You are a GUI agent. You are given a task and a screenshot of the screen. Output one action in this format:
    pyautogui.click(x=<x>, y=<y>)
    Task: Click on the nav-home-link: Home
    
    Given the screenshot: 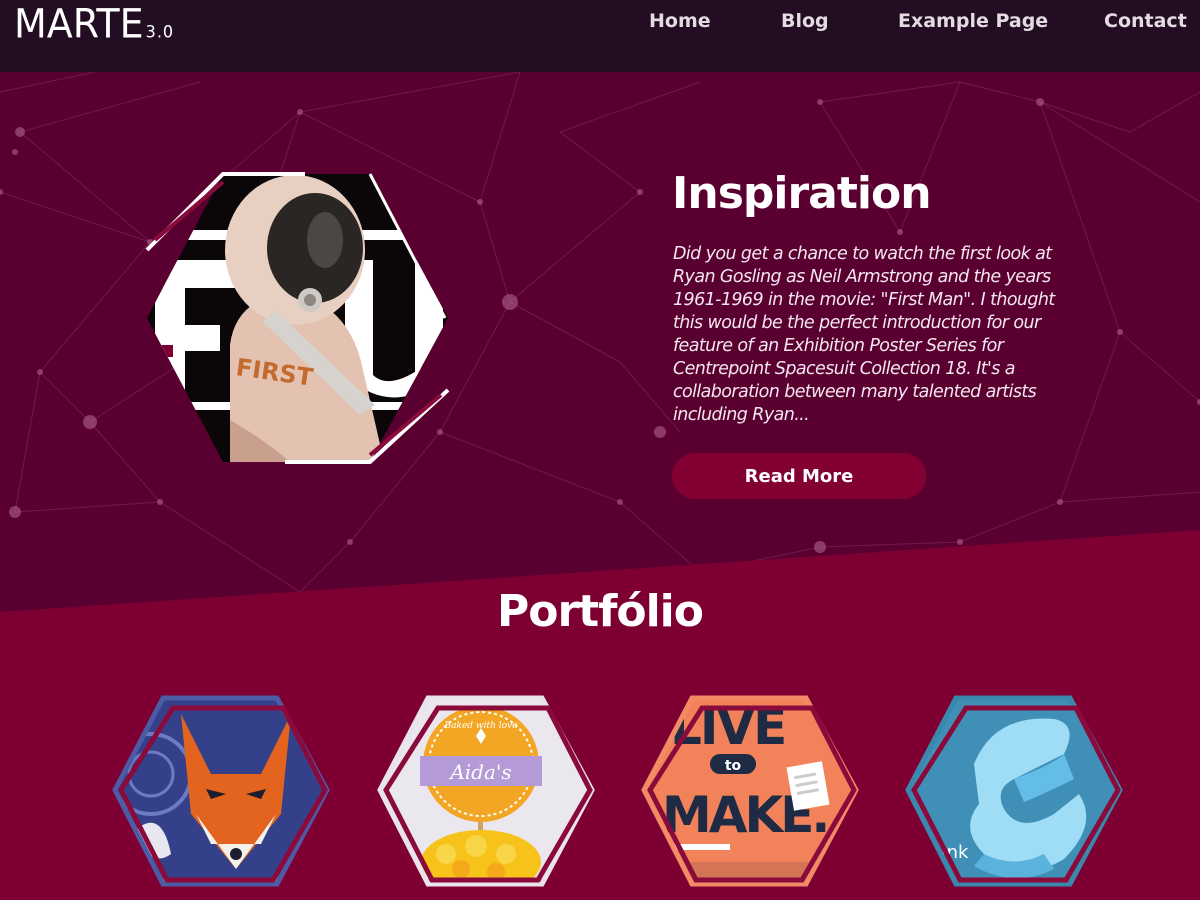 What is the action you would take?
    pyautogui.click(x=680, y=21)
    